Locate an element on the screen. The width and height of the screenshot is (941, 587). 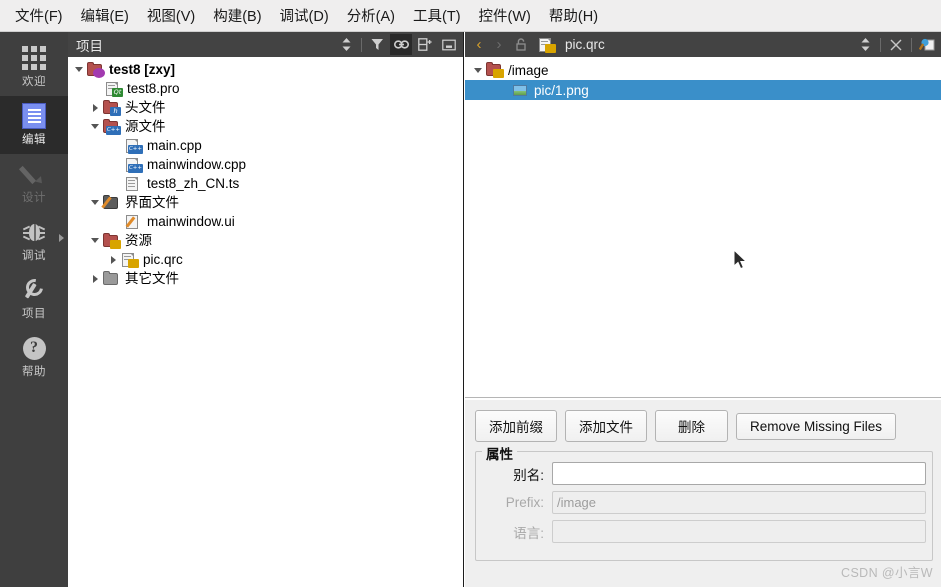
resource-file-label: pic/1.png is located at coordinates (561, 90).